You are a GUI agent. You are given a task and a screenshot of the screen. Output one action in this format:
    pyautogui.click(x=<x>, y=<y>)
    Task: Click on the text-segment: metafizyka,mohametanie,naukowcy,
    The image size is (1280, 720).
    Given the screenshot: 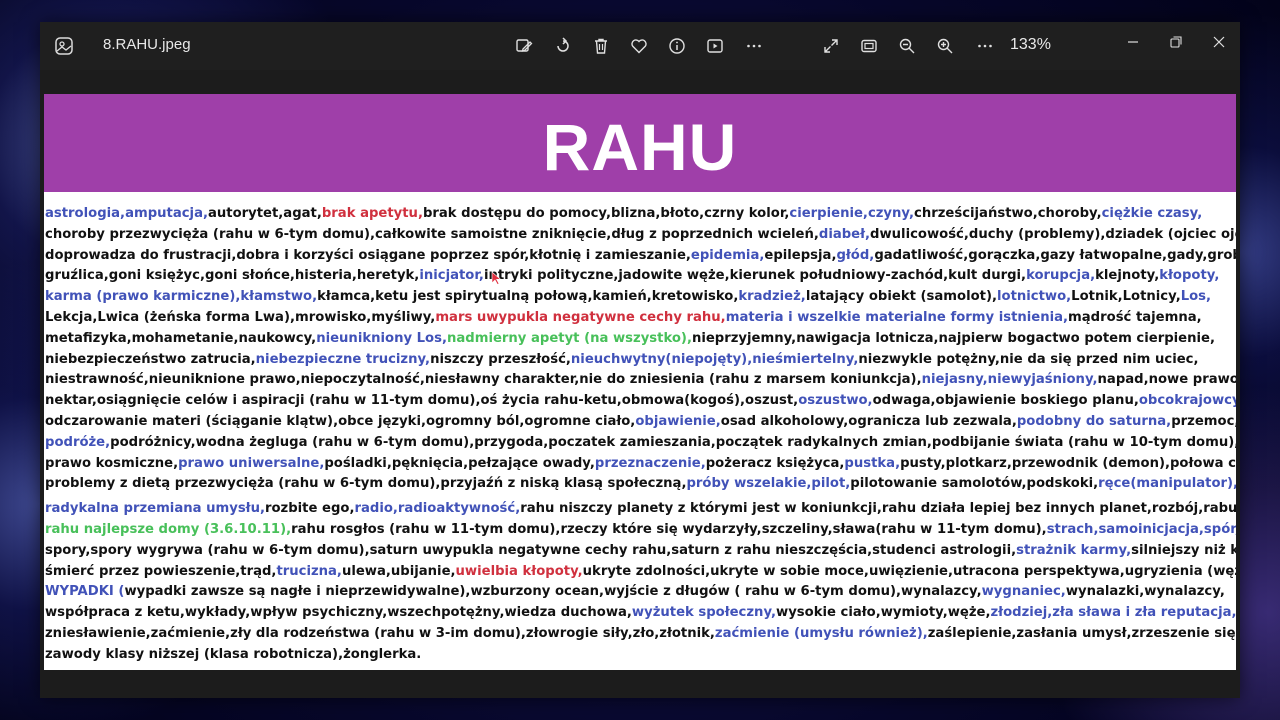 What is the action you would take?
    pyautogui.click(x=181, y=338)
    